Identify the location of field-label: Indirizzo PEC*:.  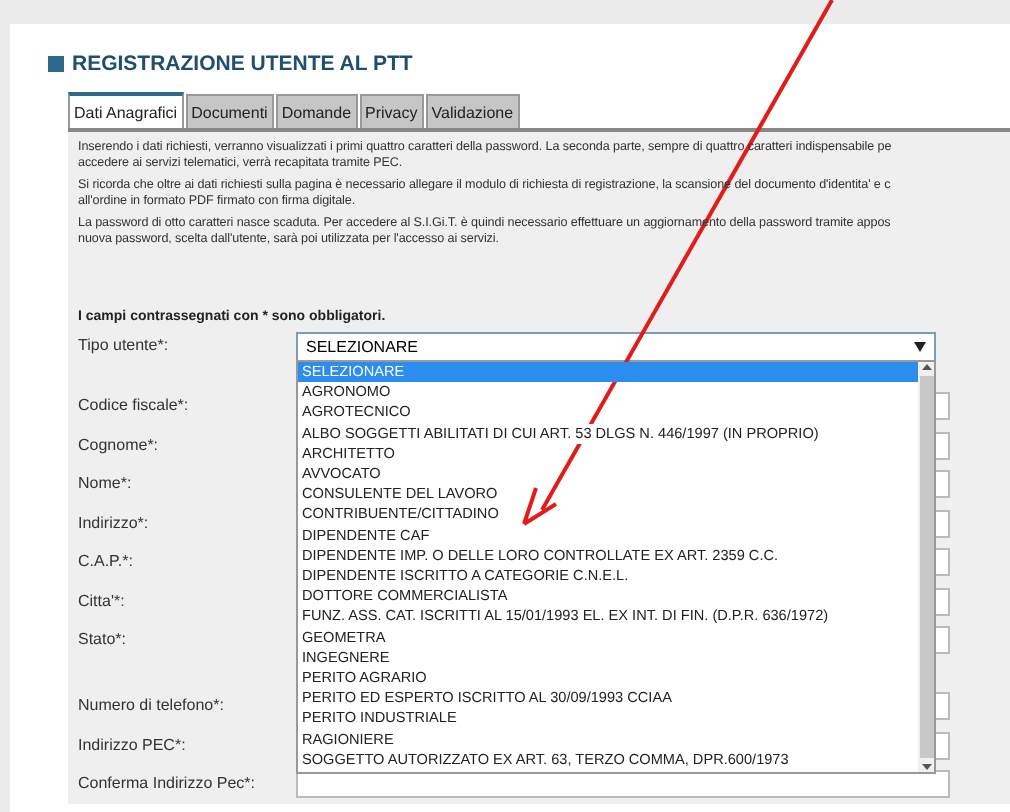
(133, 743).